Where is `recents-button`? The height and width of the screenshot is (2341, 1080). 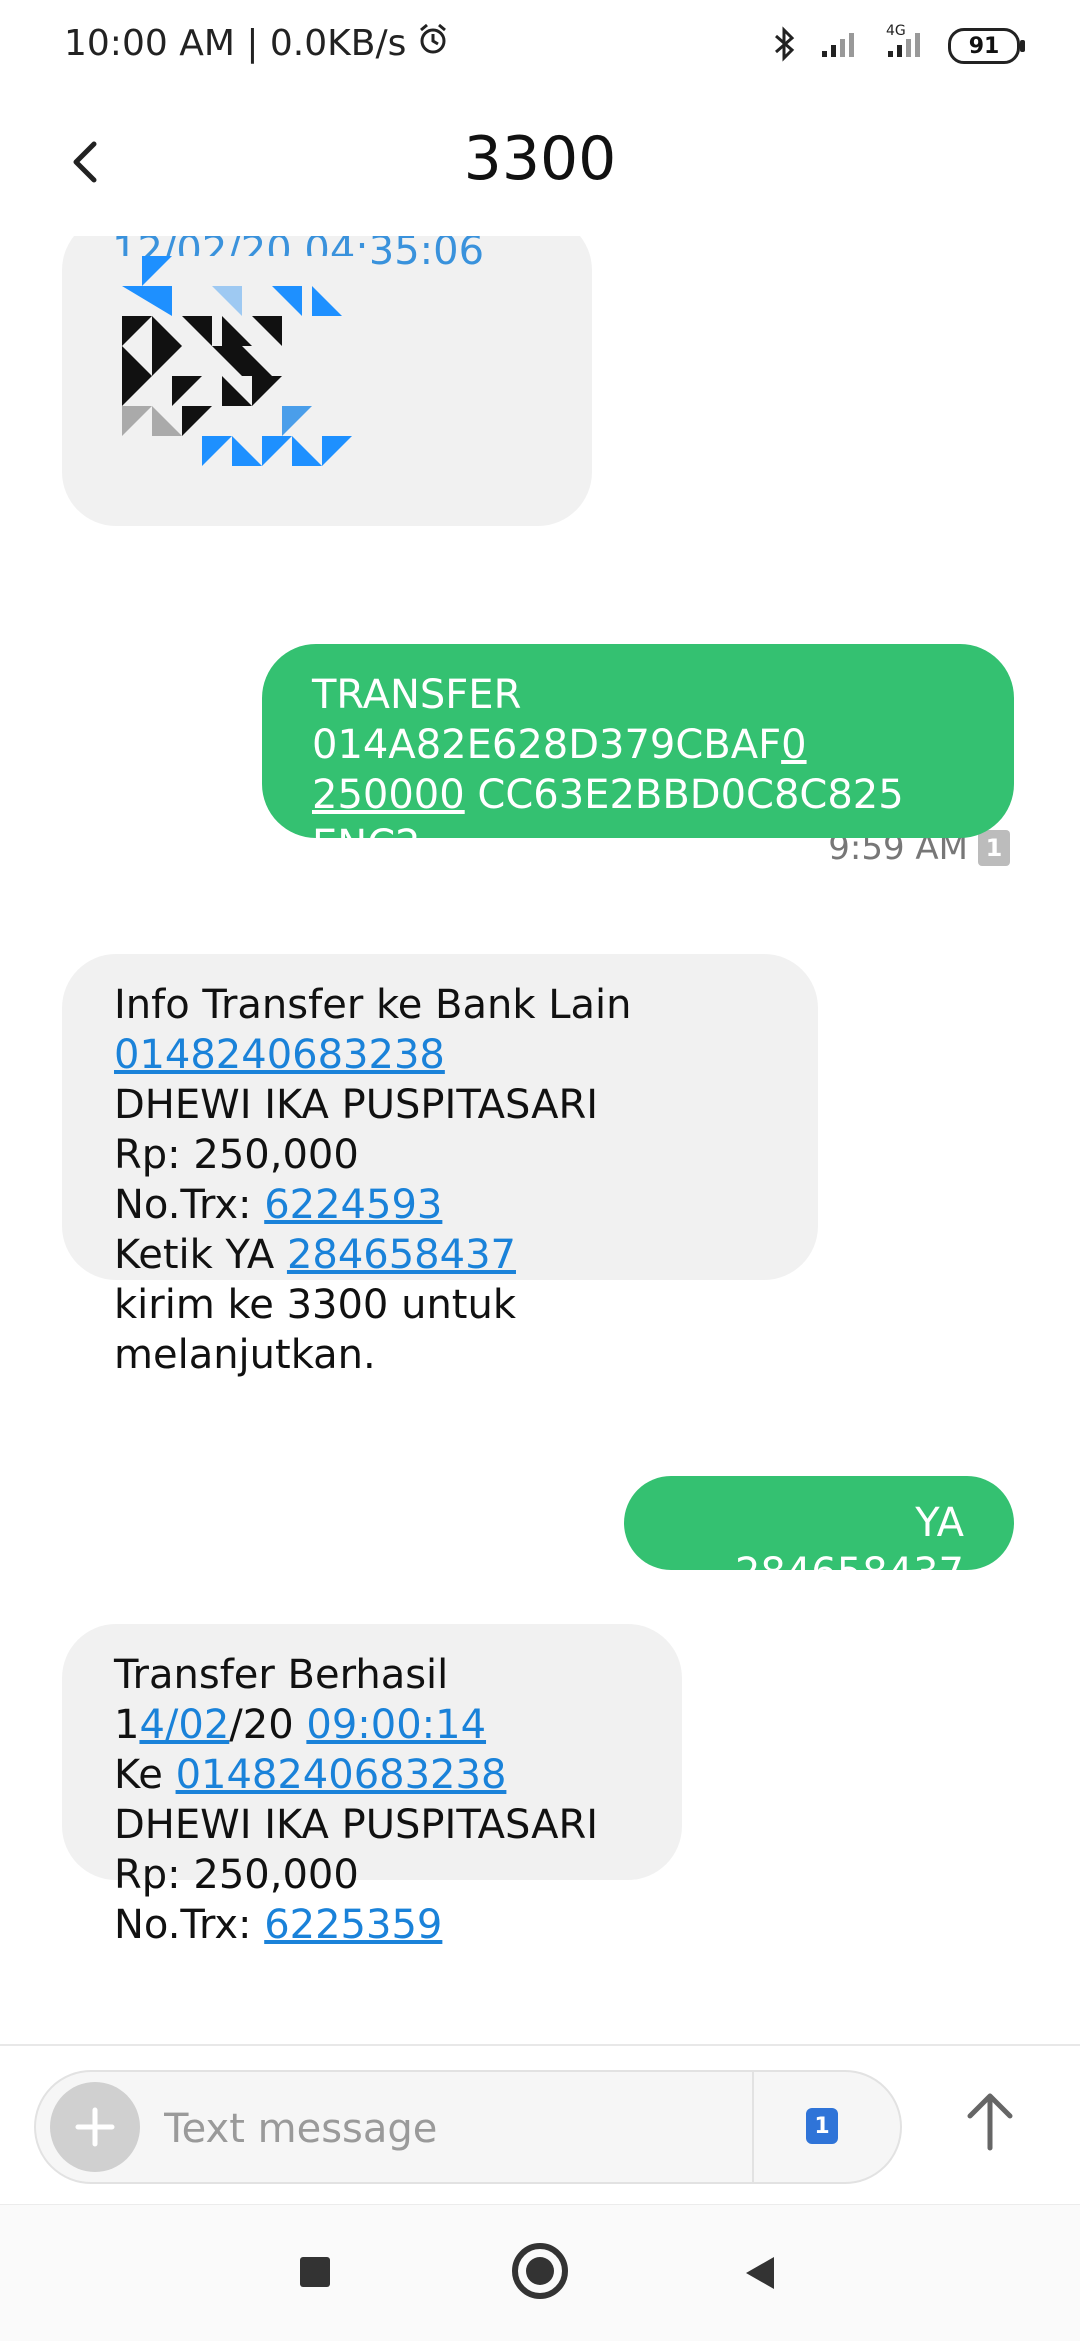
recents-button is located at coordinates (315, 2272).